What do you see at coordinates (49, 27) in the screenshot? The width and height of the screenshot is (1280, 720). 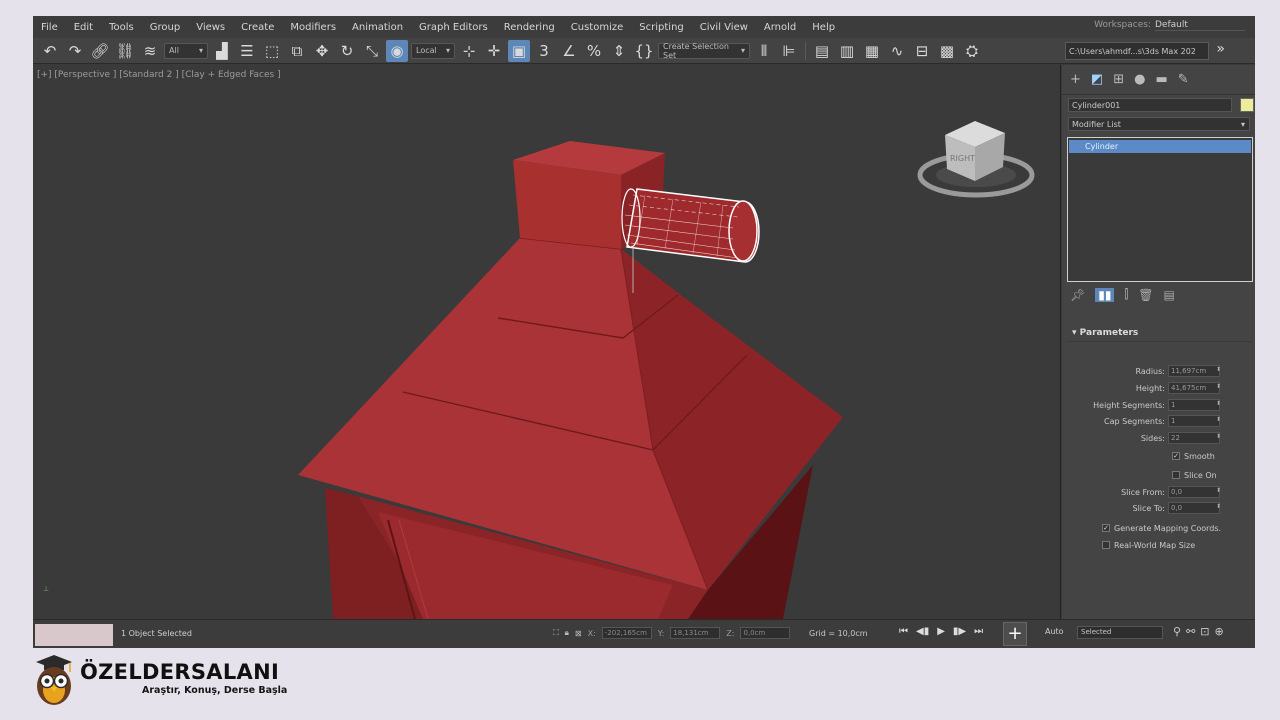 I see `menu-file: File` at bounding box center [49, 27].